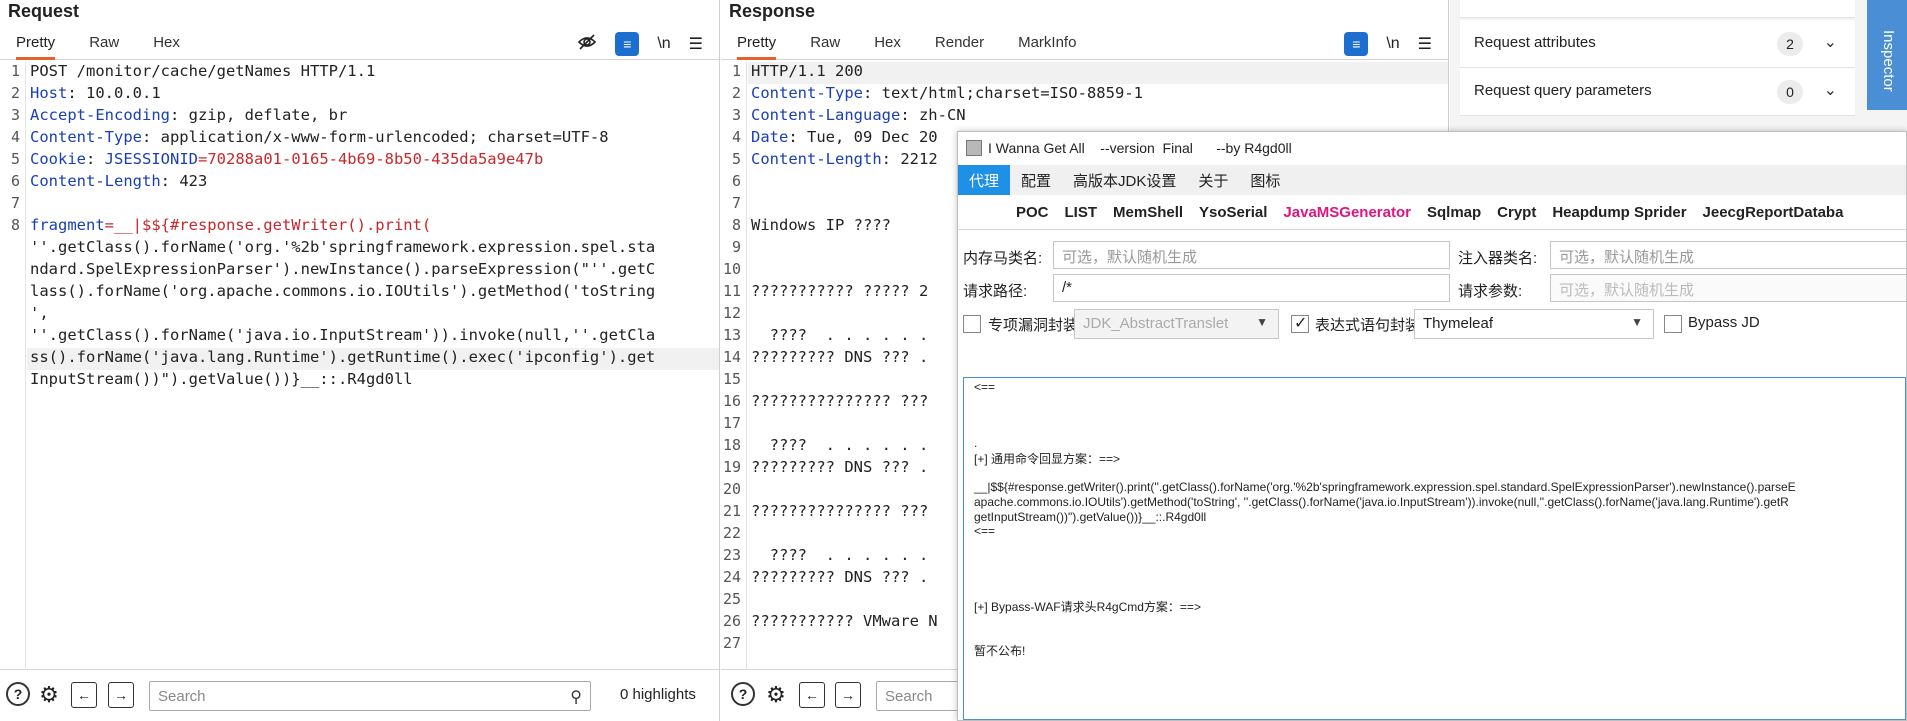 The image size is (1907, 721). I want to click on tab-poc: POC, so click(1032, 212).